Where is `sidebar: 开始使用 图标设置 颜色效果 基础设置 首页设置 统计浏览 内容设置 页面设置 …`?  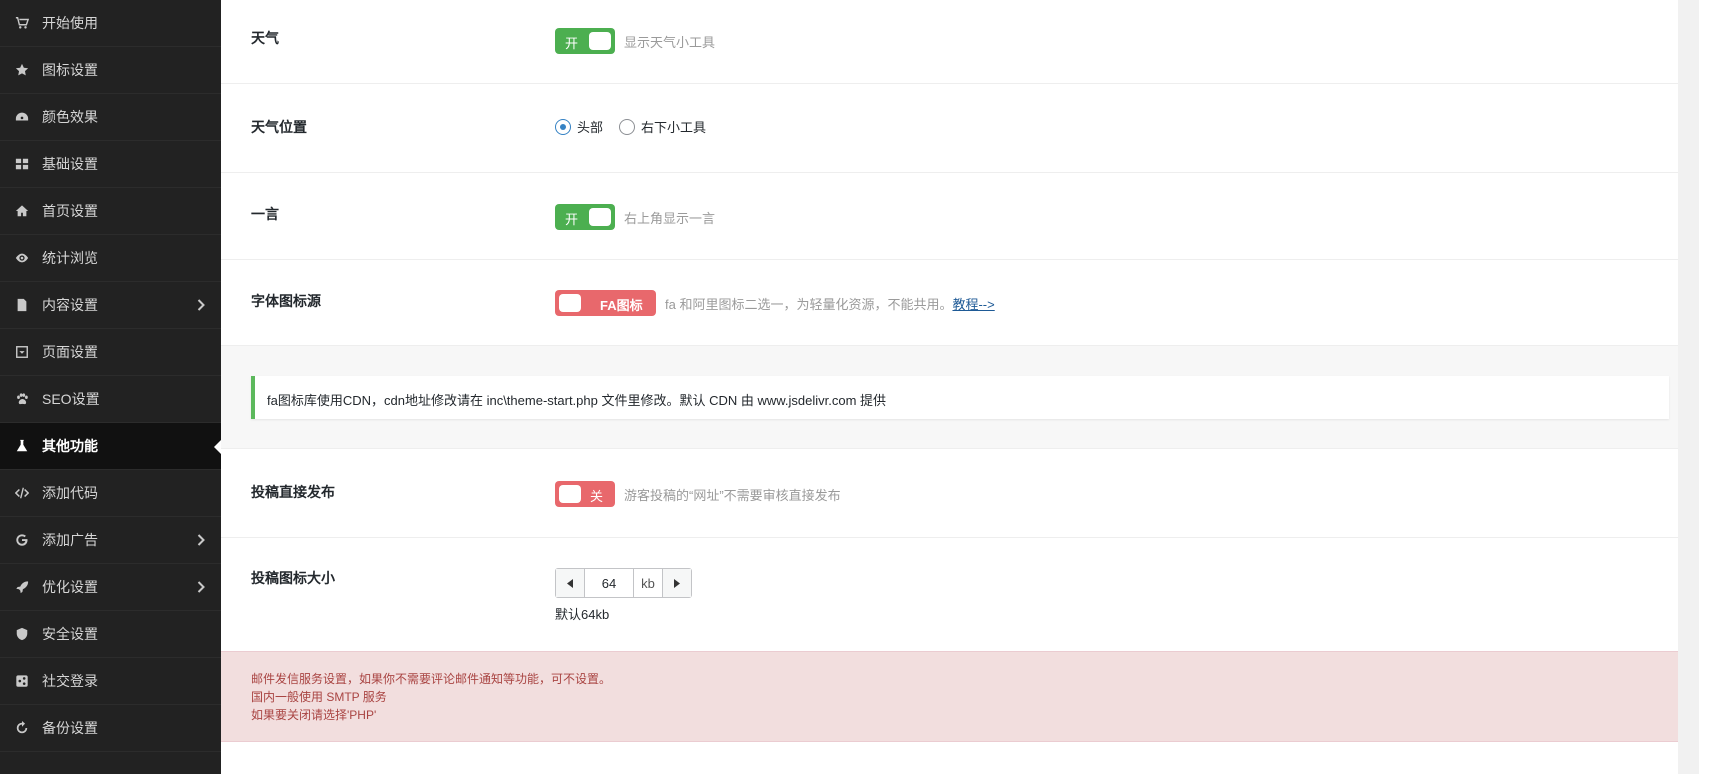
sidebar: 开始使用 图标设置 颜色效果 基础设置 首页设置 统计浏览 内容设置 页面设置 … is located at coordinates (110, 387).